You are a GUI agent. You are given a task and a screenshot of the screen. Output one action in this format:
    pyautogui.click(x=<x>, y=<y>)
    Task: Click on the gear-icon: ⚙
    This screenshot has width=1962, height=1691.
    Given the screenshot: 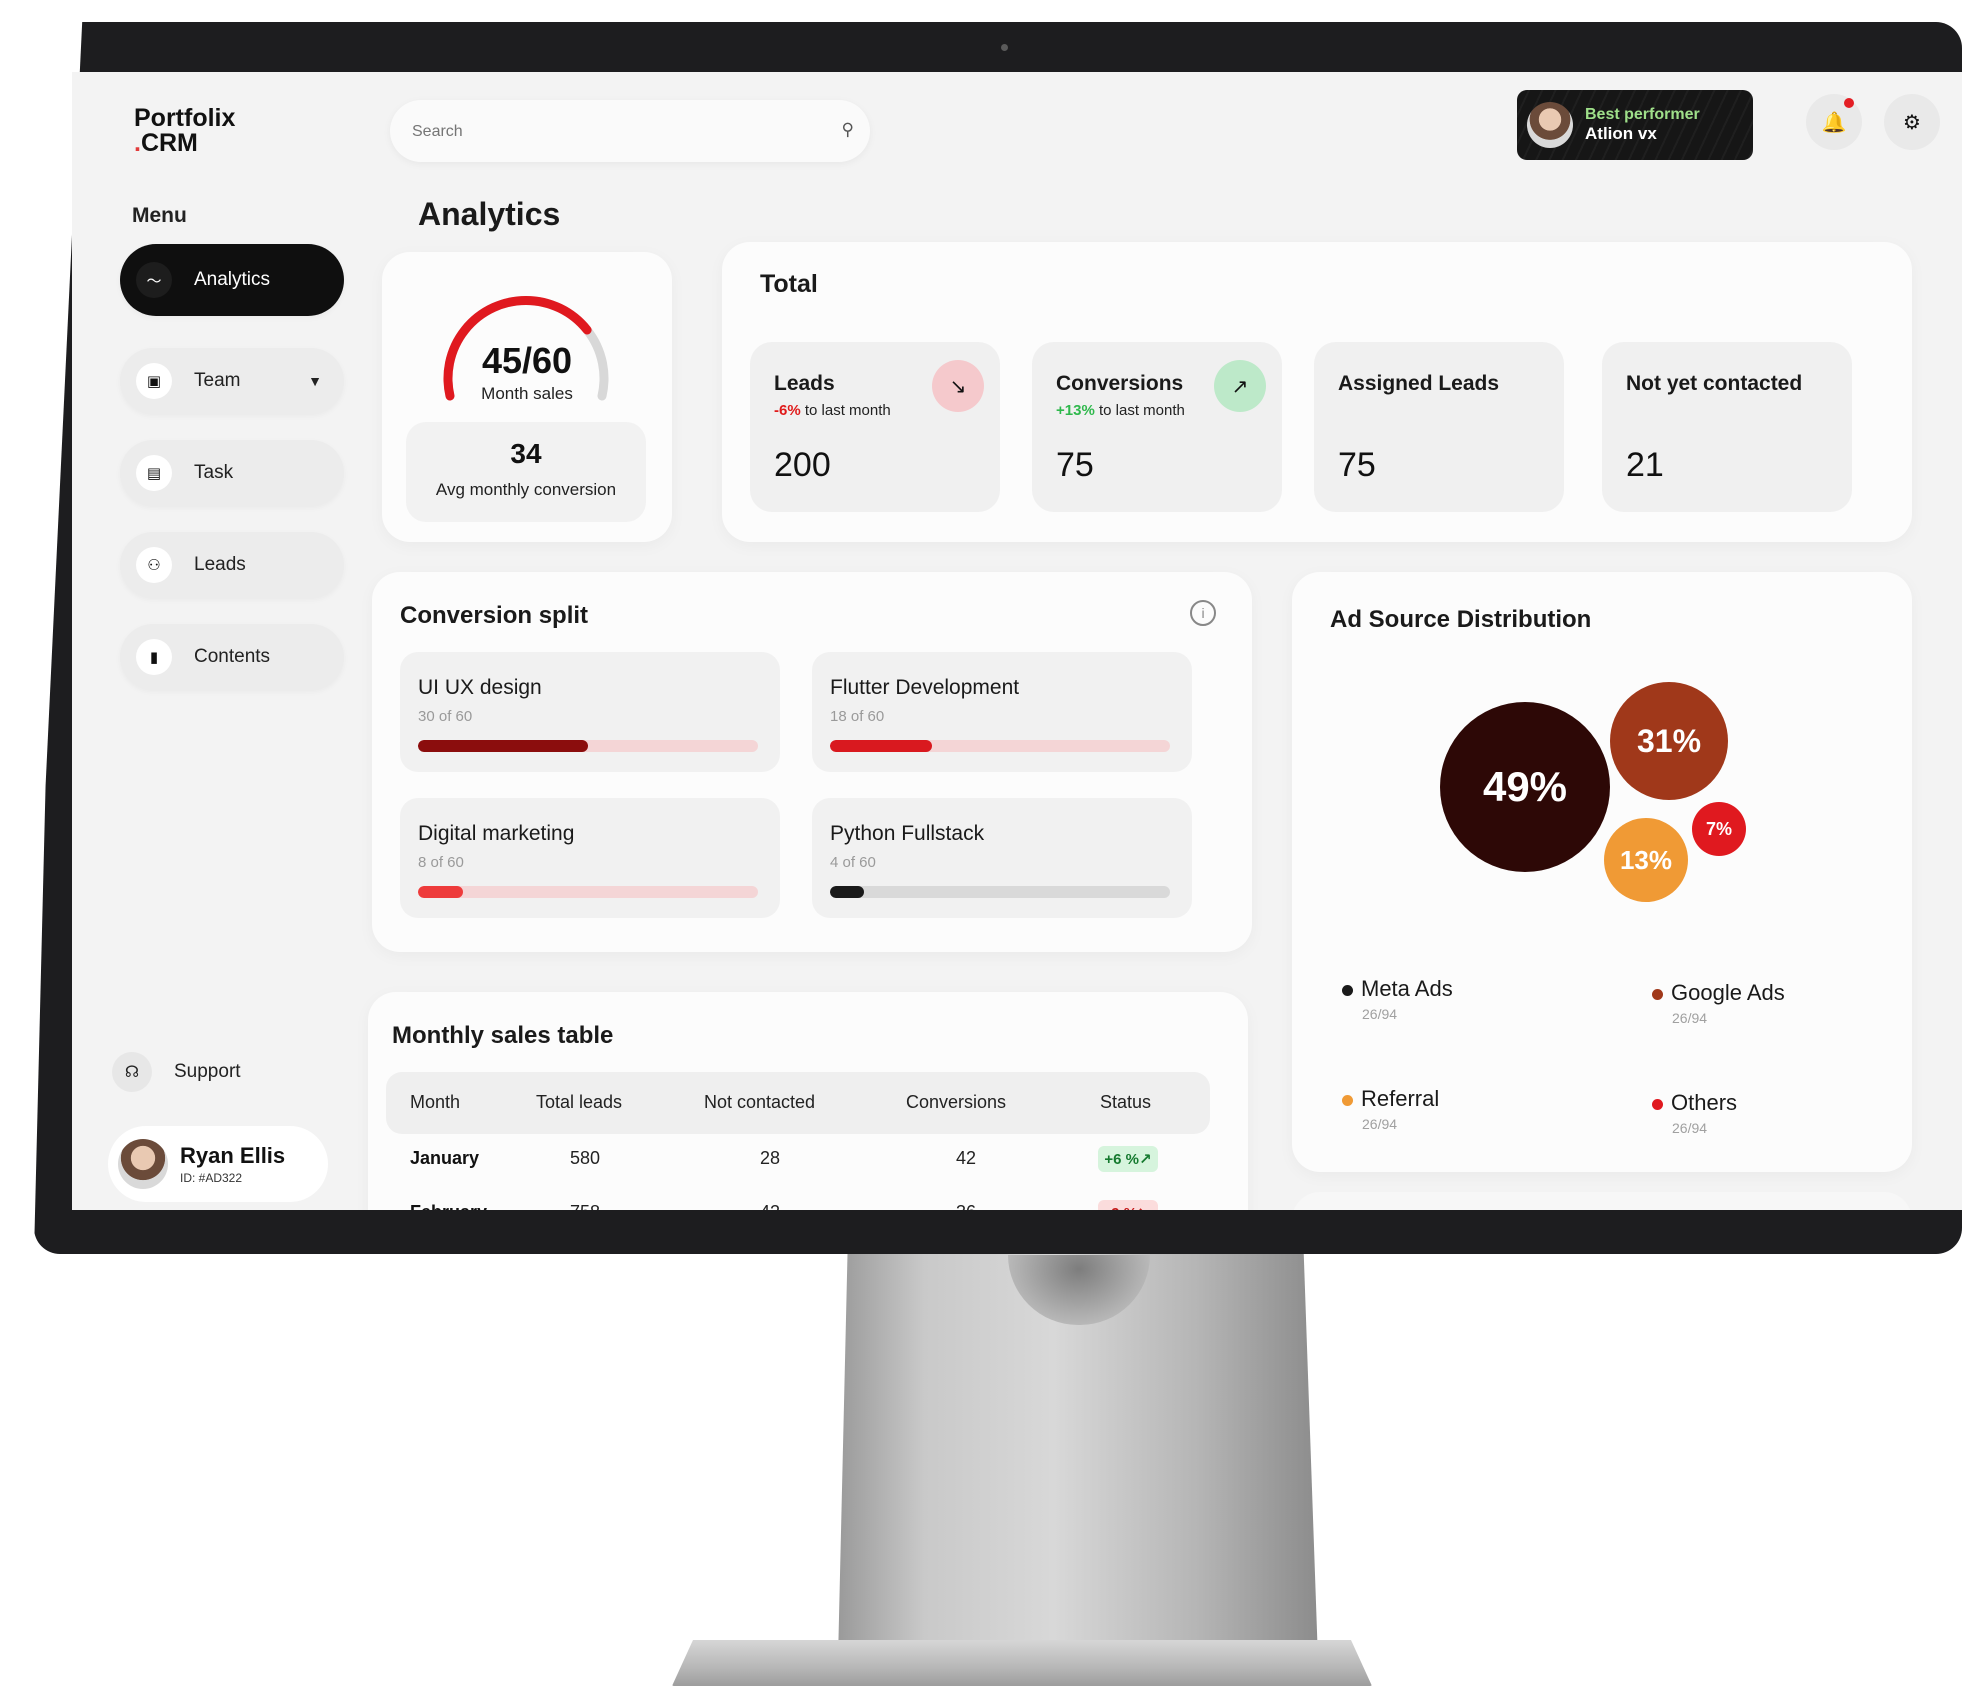 What is the action you would take?
    pyautogui.click(x=1912, y=122)
    